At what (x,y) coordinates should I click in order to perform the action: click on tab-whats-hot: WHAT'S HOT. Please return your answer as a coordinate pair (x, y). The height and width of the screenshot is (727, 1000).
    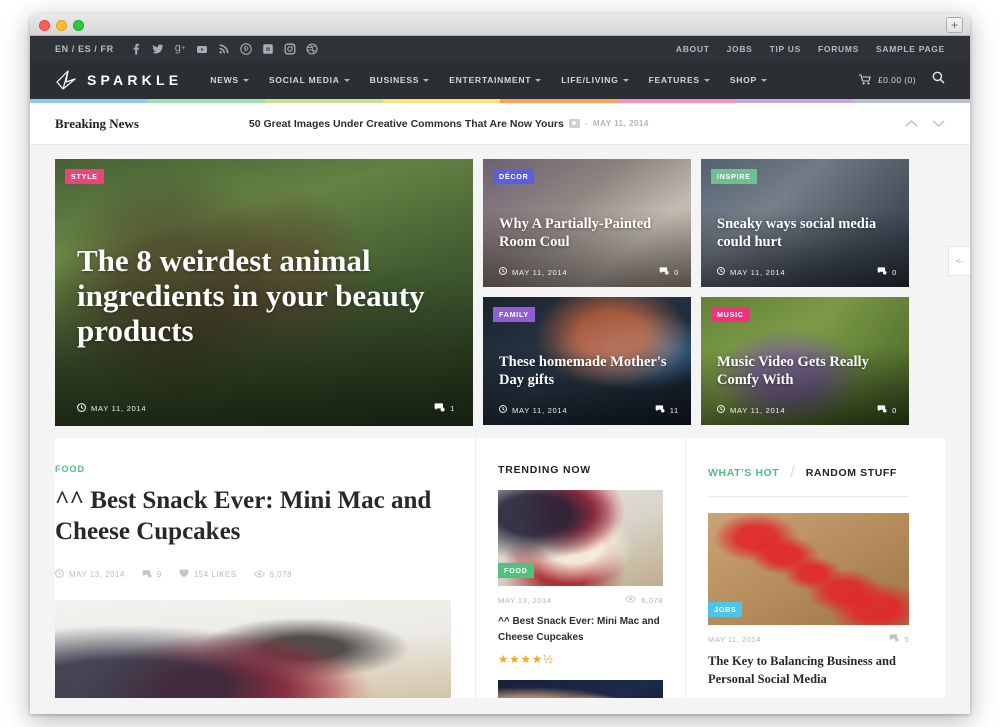
    Looking at the image, I should click on (743, 473).